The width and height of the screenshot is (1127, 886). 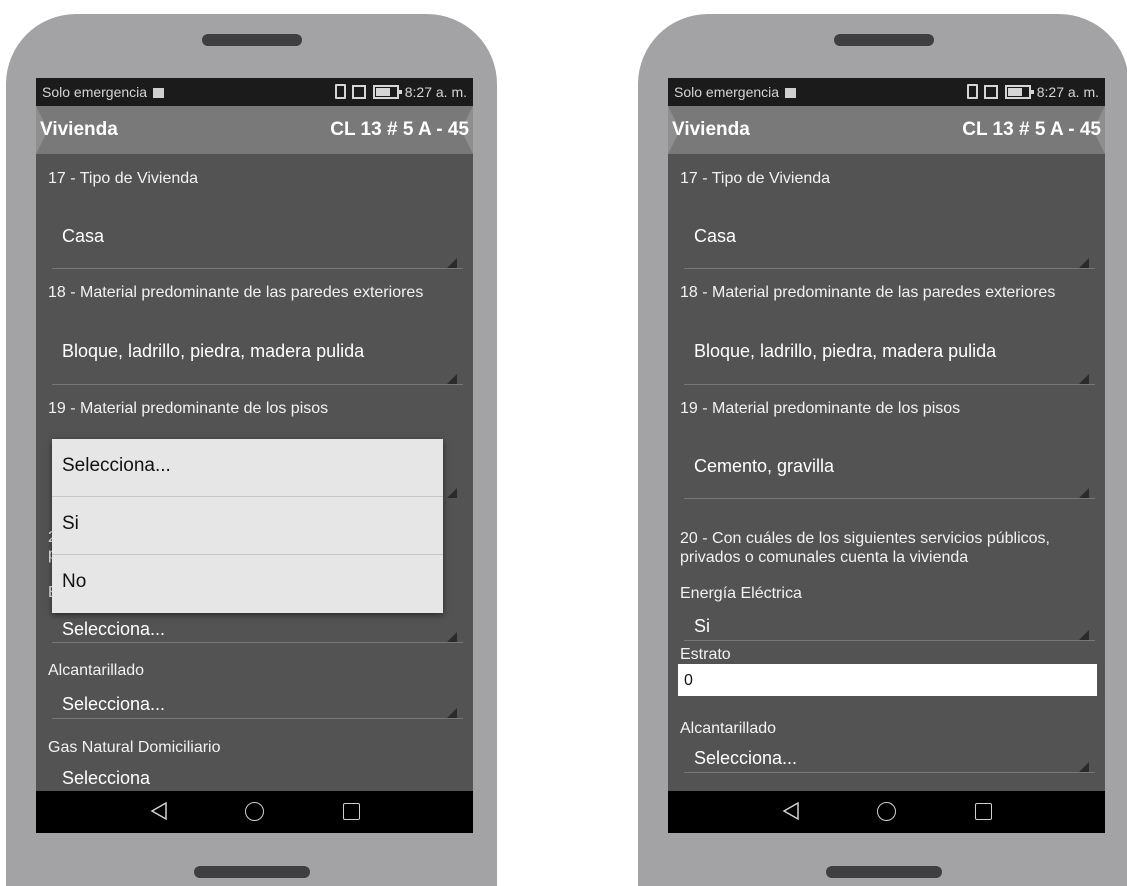 I want to click on dropdown-option-si: Si, so click(x=247, y=526).